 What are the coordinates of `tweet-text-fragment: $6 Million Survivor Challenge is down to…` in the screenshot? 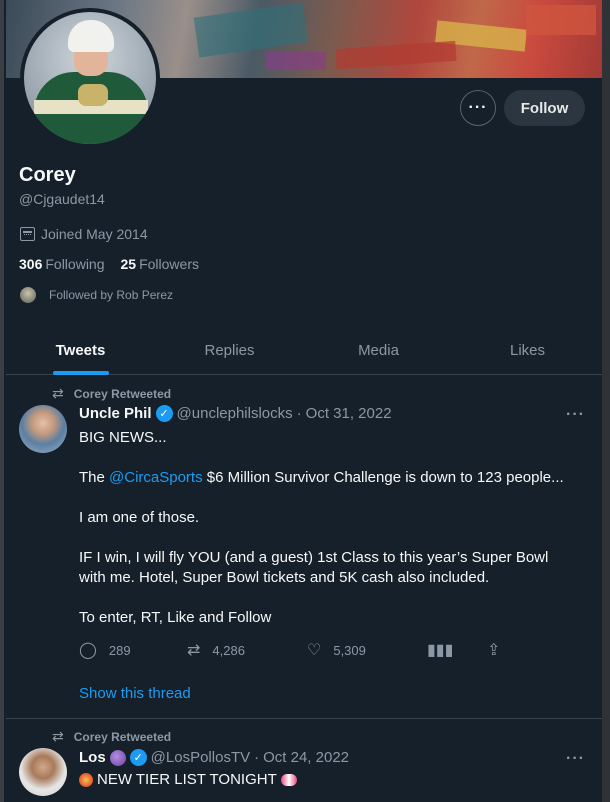 It's located at (383, 477).